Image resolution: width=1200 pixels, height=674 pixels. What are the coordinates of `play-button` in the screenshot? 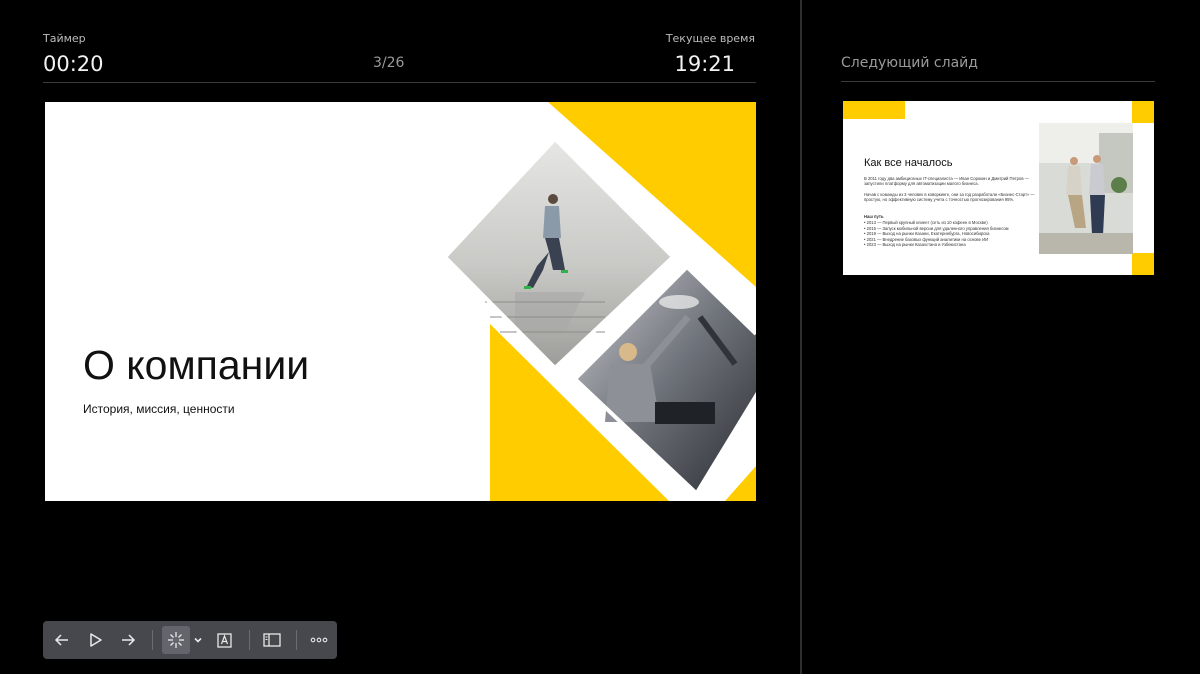 It's located at (95, 640).